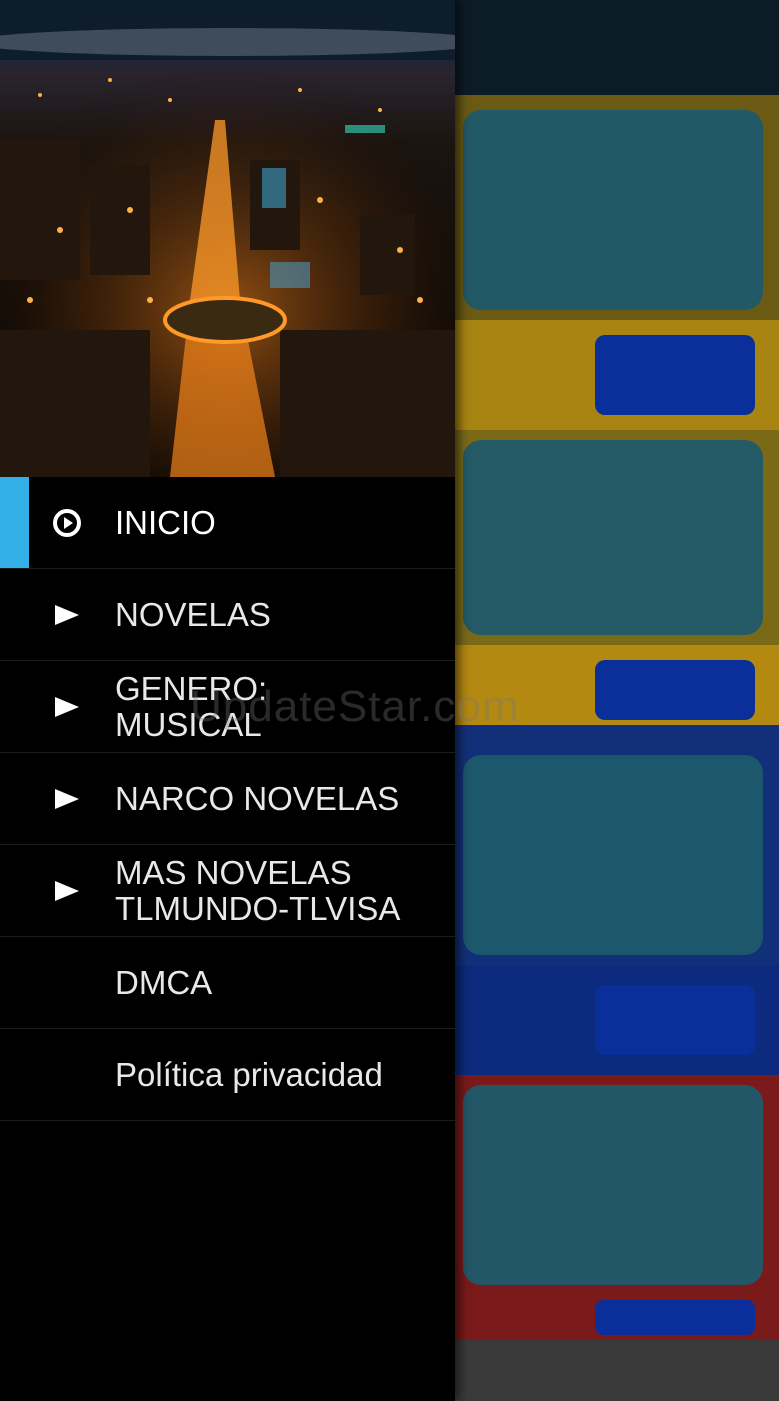  Describe the element at coordinates (257, 798) in the screenshot. I see `menu-label-narco-novelas: NARCO NOVELAS` at that location.